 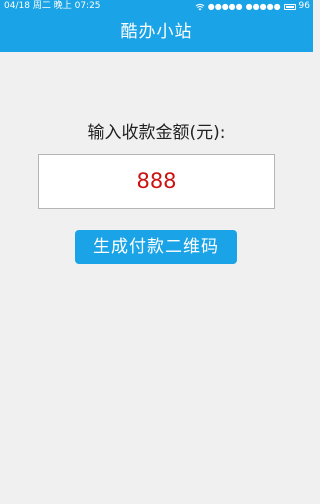 I want to click on generate-qr-button: 生成付款二维码, so click(x=156, y=247).